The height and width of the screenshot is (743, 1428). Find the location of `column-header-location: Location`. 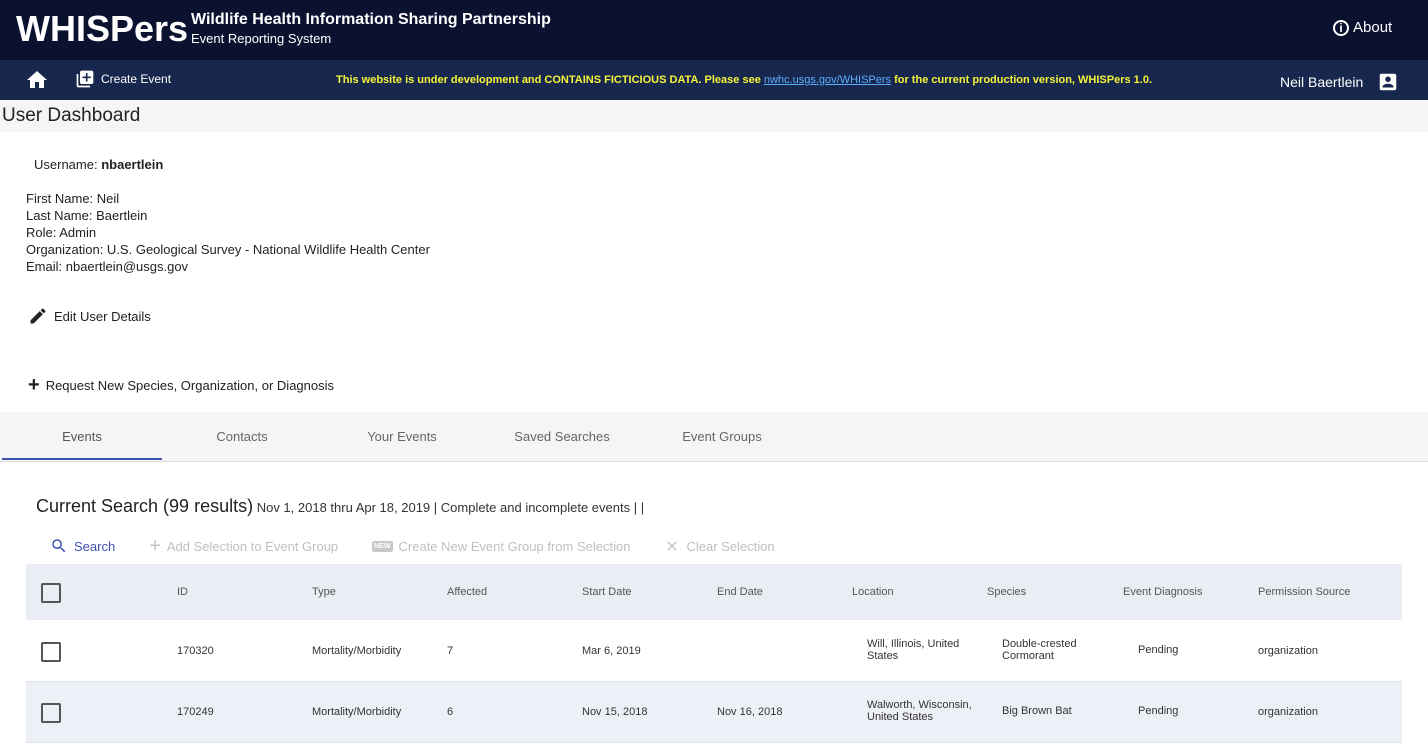

column-header-location: Location is located at coordinates (873, 592).